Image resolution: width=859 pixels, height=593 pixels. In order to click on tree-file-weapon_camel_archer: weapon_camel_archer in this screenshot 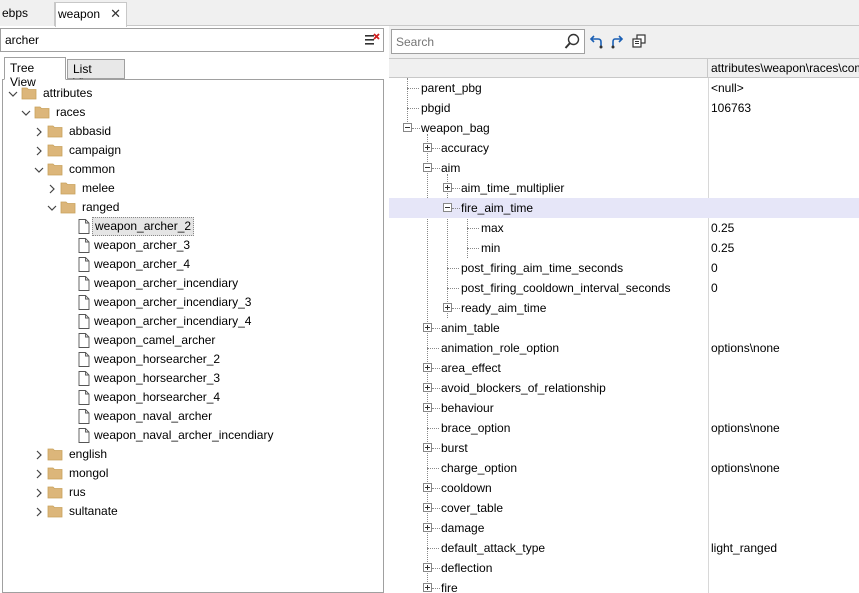, I will do `click(193, 340)`.